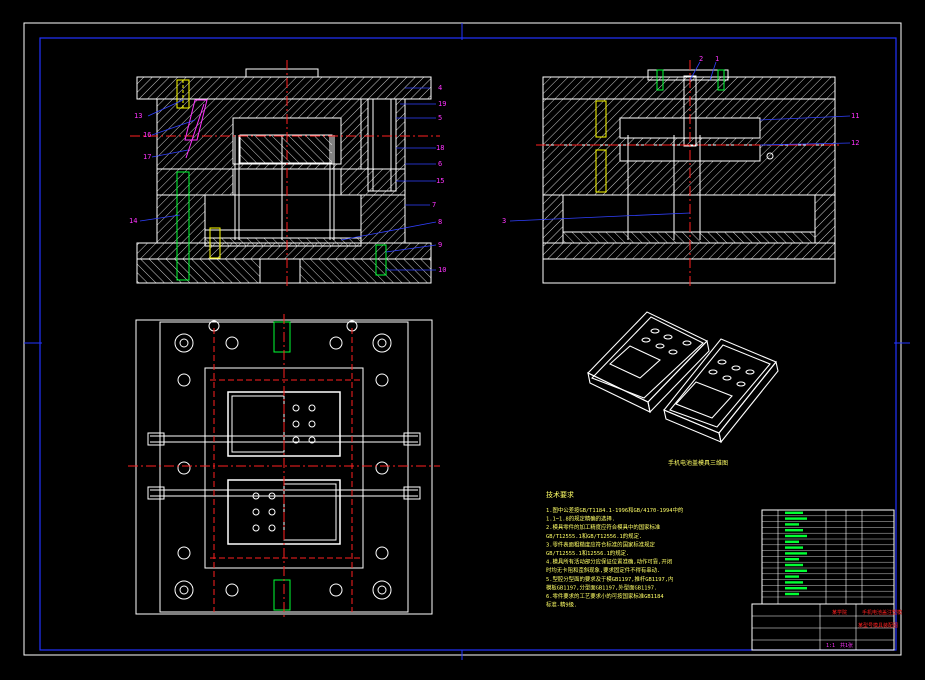 Image resolution: width=925 pixels, height=680 pixels. Describe the element at coordinates (614, 510) in the screenshot. I see `note-line: 1.图中公差按GB/T1184.1-1996和GB/4170-1994中的` at that location.